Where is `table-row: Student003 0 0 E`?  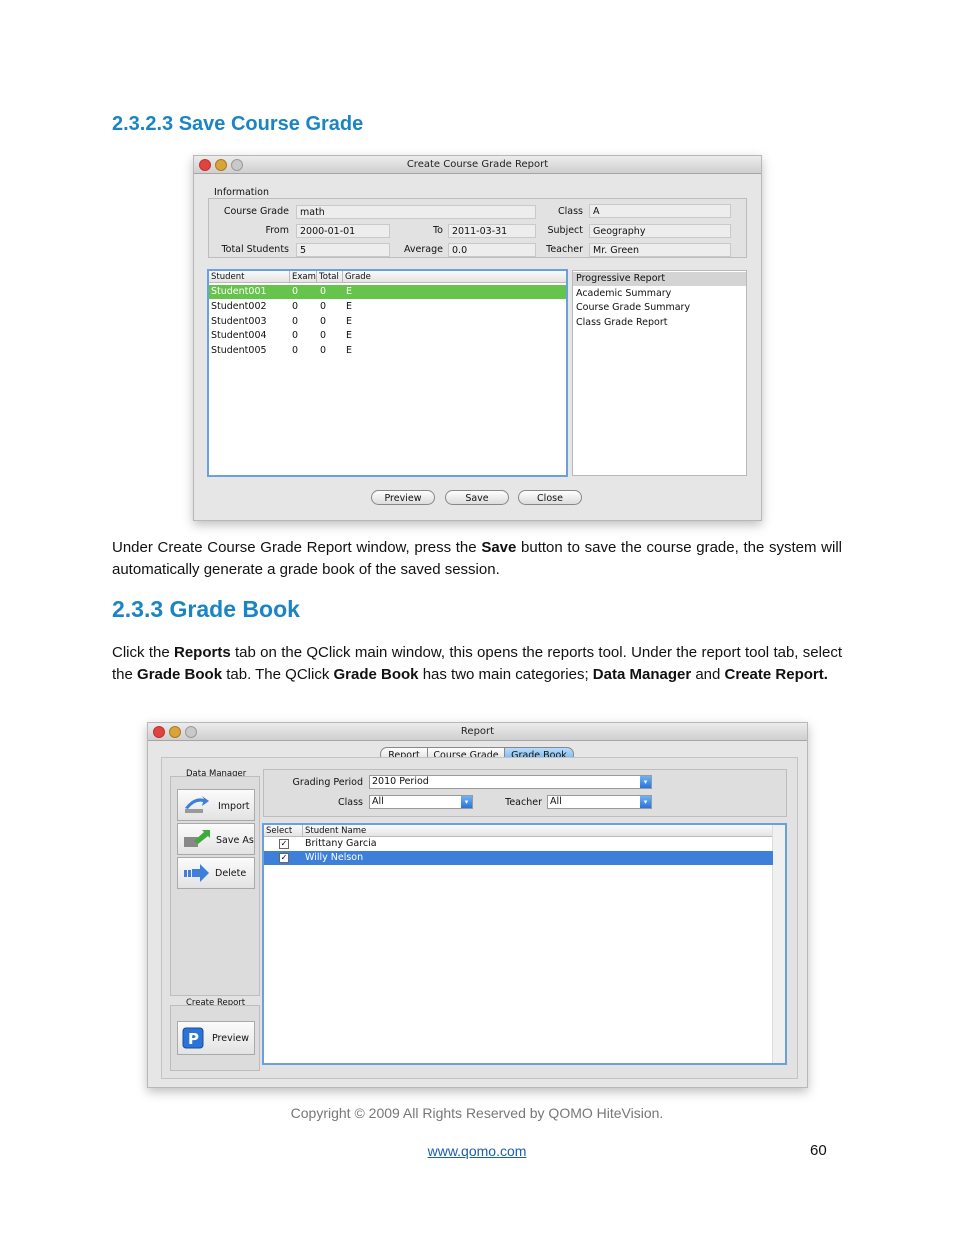 table-row: Student003 0 0 E is located at coordinates (387, 322).